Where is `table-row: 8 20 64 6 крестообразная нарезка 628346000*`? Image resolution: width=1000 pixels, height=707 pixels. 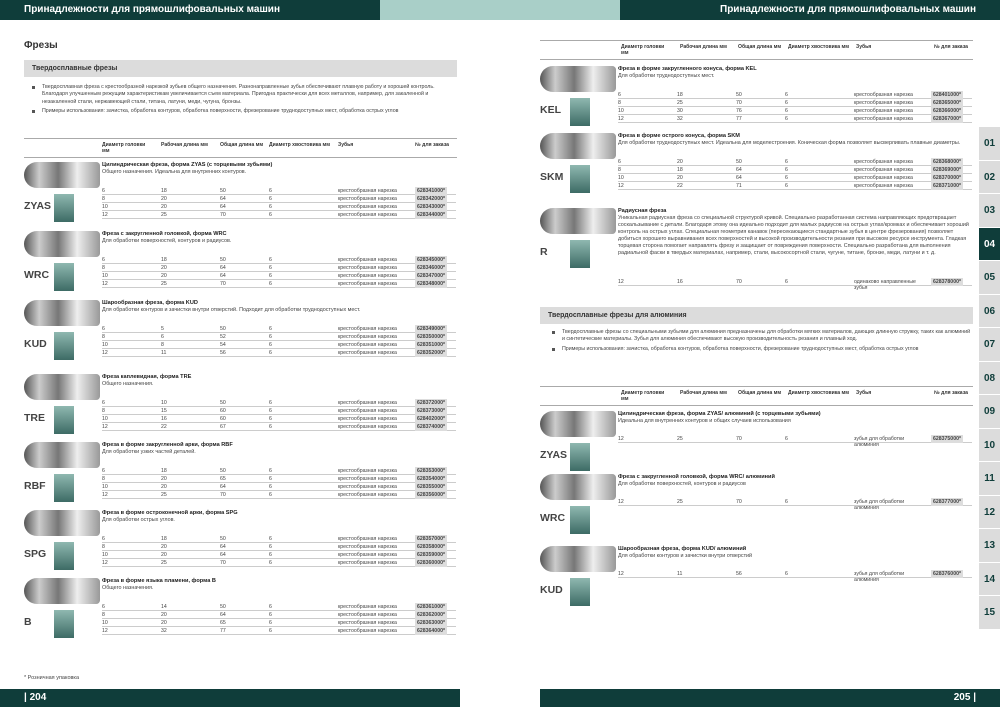 table-row: 8 20 64 6 крестообразная нарезка 628346000* is located at coordinates (279, 268).